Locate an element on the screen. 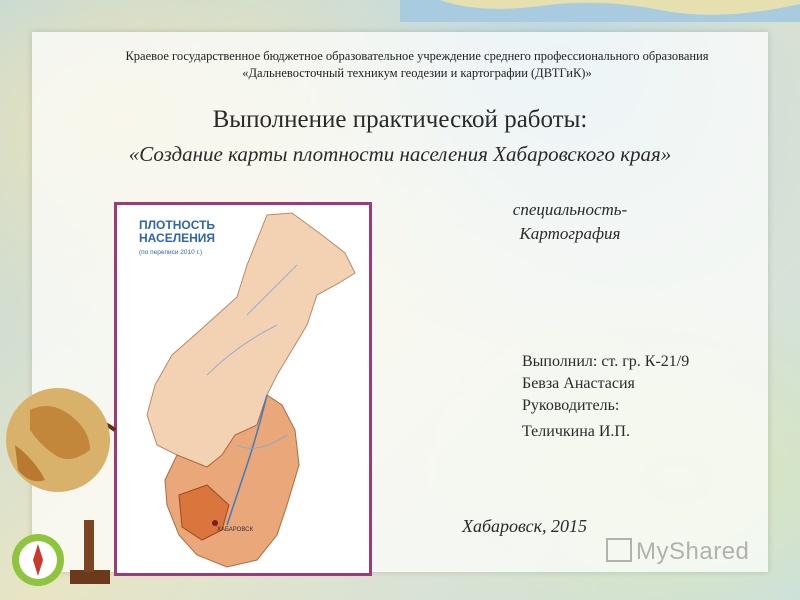  globe-decoration is located at coordinates (61, 487).